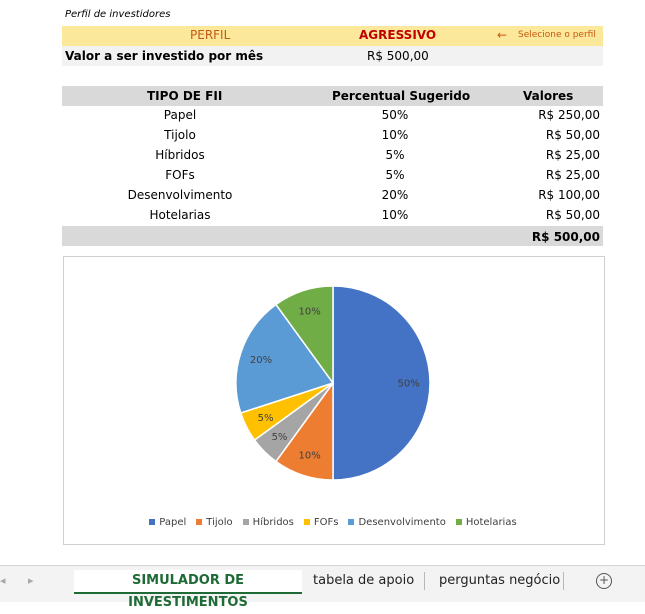 The width and height of the screenshot is (645, 614). I want to click on legend-label: Hotelarias, so click(491, 522).